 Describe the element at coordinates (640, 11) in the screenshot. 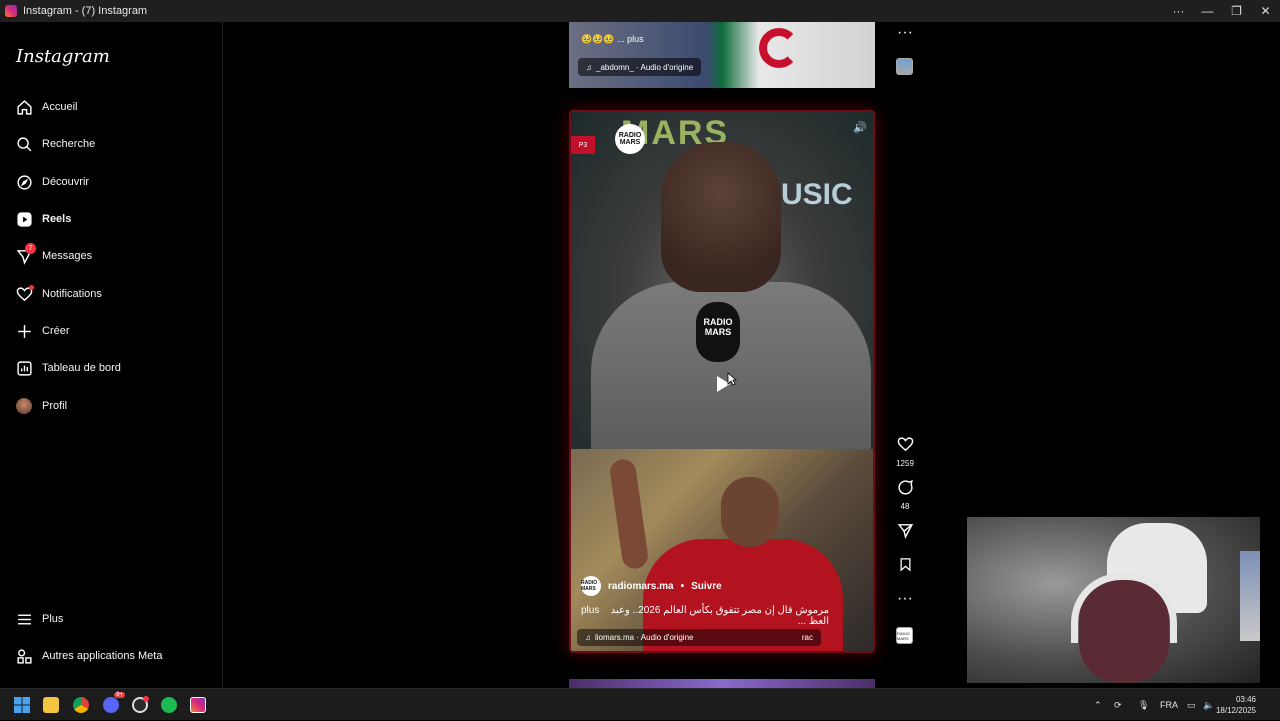

I see `title-bar: Instagram - (7) Instagram ··· — ❐ ✕` at that location.